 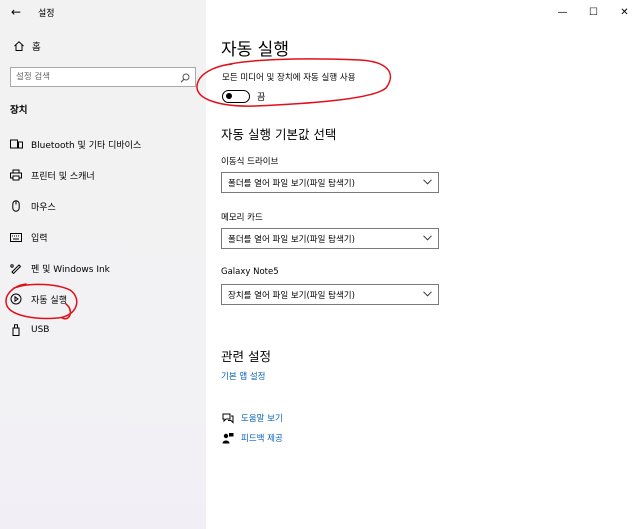 I want to click on close-button: ✕, so click(x=624, y=12).